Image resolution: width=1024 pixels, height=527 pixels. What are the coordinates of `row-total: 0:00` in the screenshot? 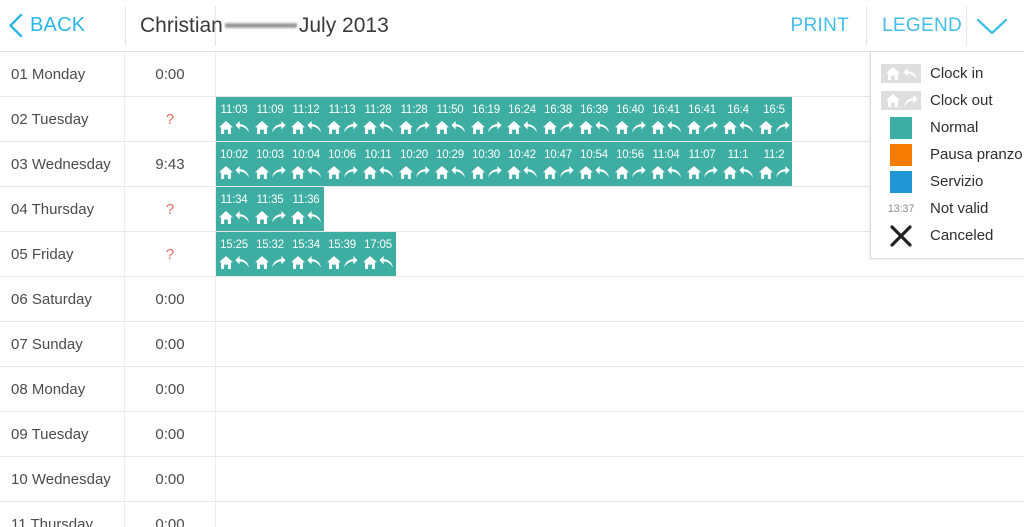 It's located at (170, 389).